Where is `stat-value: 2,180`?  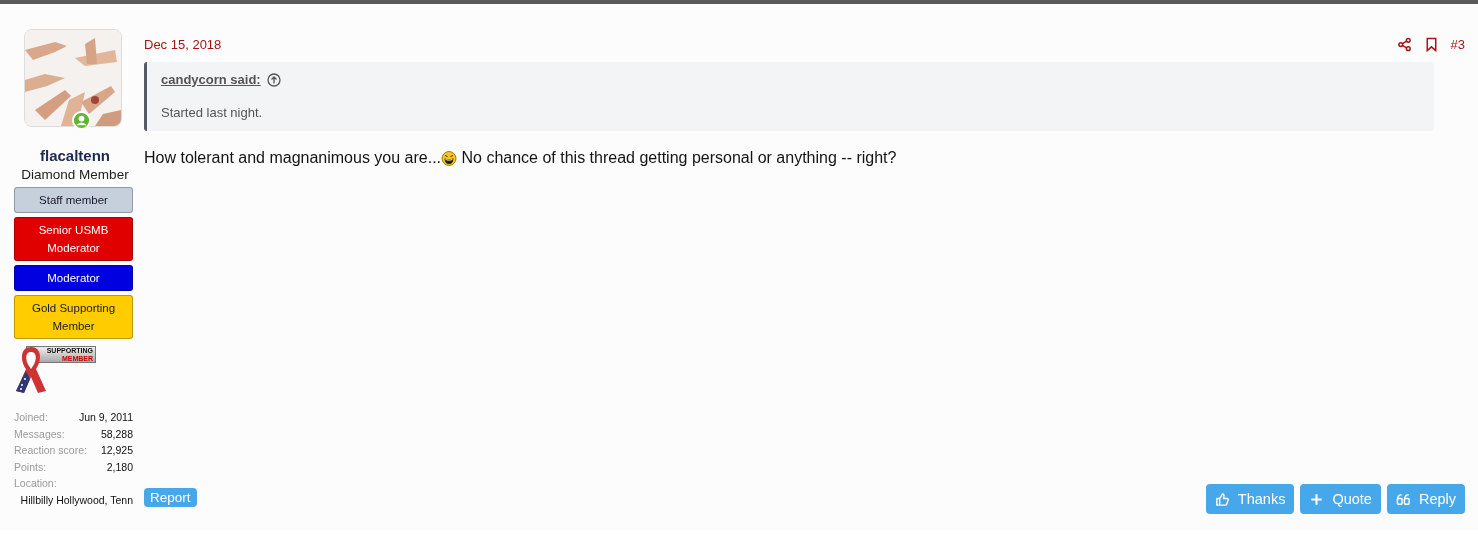
stat-value: 2,180 is located at coordinates (119, 467).